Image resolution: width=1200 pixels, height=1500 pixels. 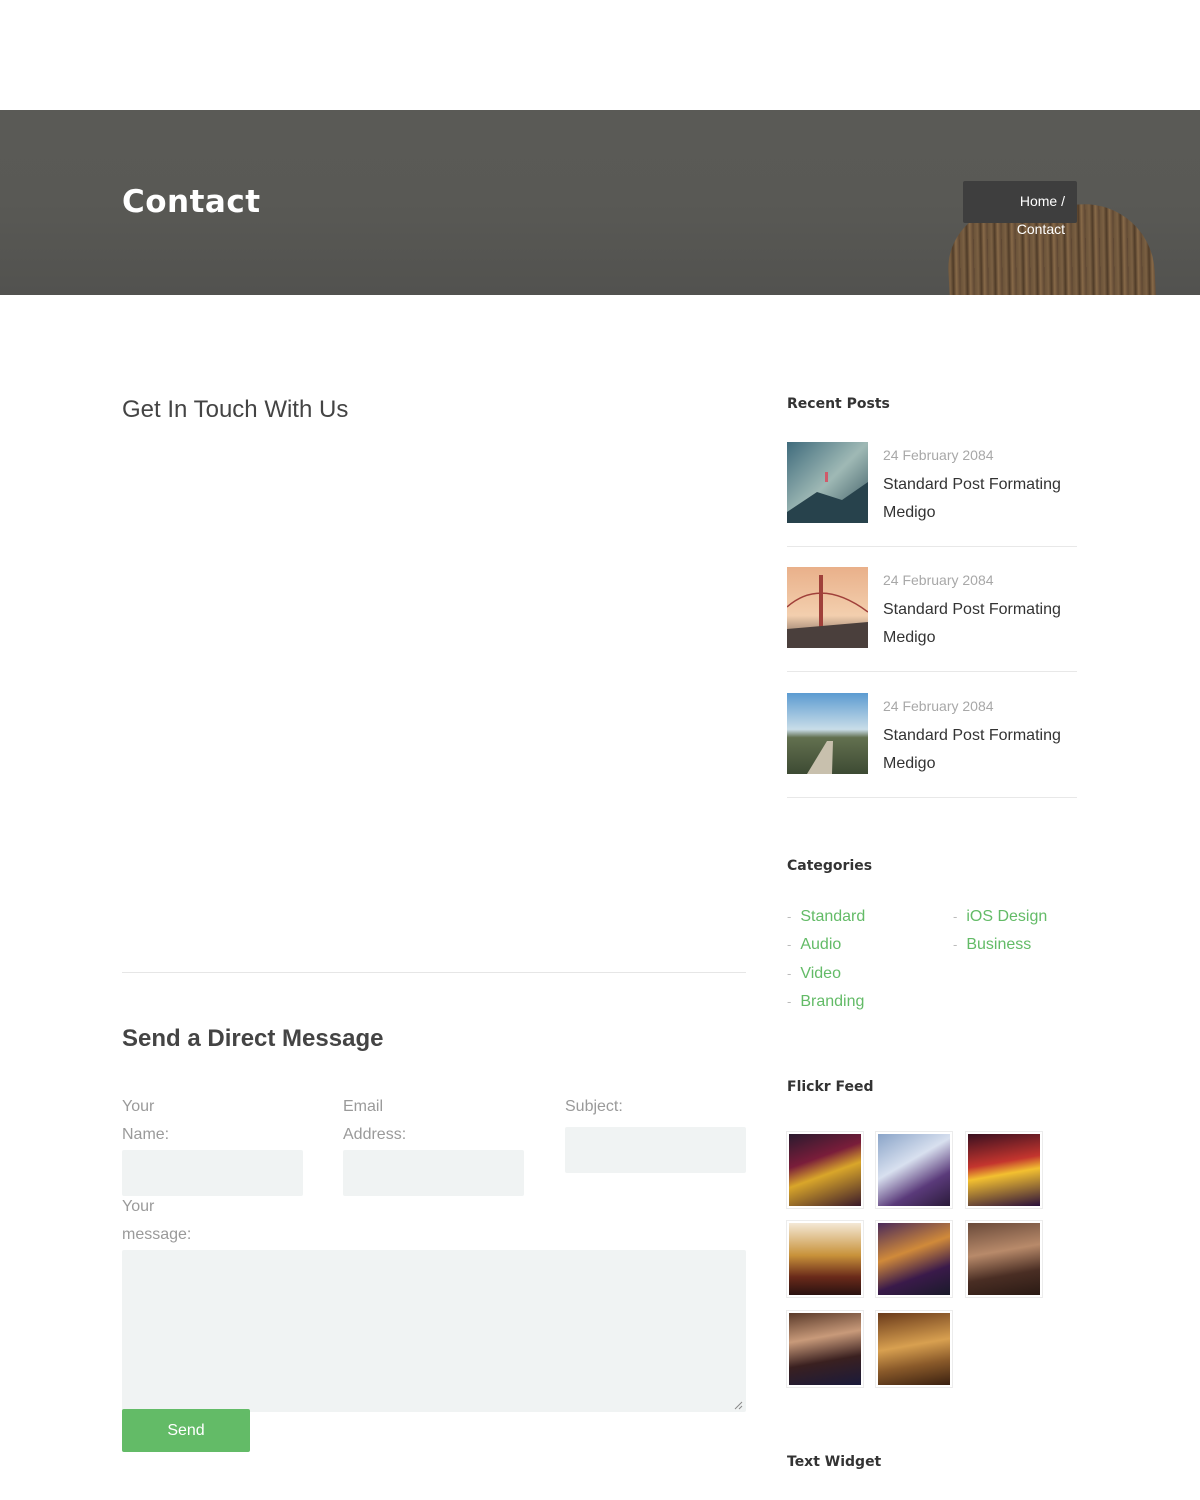 I want to click on page-header-banner: Contact Home / Contact, so click(x=600, y=202).